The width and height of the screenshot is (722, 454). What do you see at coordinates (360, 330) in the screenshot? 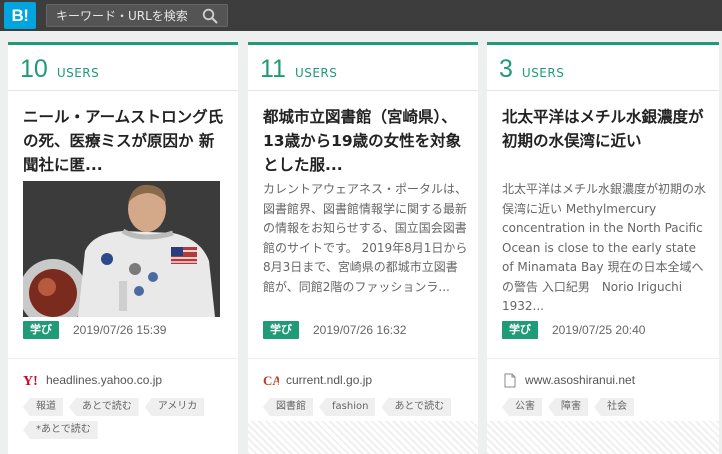
I see `entry-date: 2019/07/26 16:32` at bounding box center [360, 330].